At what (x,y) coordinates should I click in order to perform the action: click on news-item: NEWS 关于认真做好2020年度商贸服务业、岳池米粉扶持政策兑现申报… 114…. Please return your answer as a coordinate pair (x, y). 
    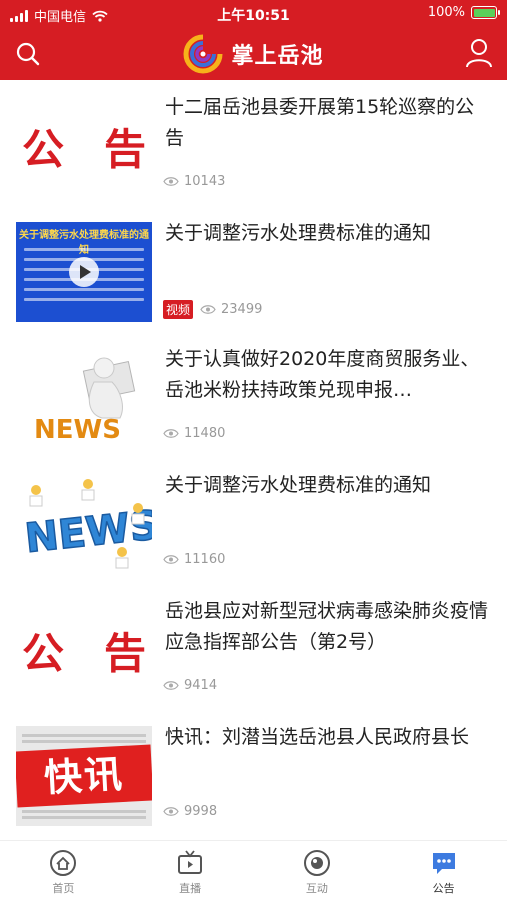
    Looking at the image, I should click on (253, 395).